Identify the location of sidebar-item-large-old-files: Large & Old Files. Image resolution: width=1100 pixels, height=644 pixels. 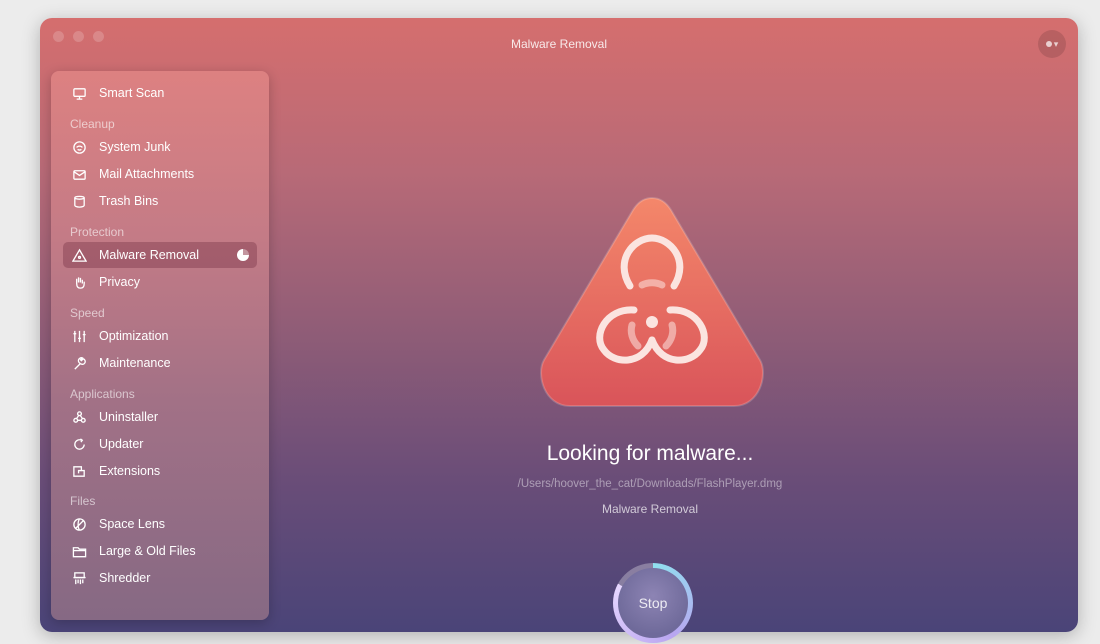
(160, 551).